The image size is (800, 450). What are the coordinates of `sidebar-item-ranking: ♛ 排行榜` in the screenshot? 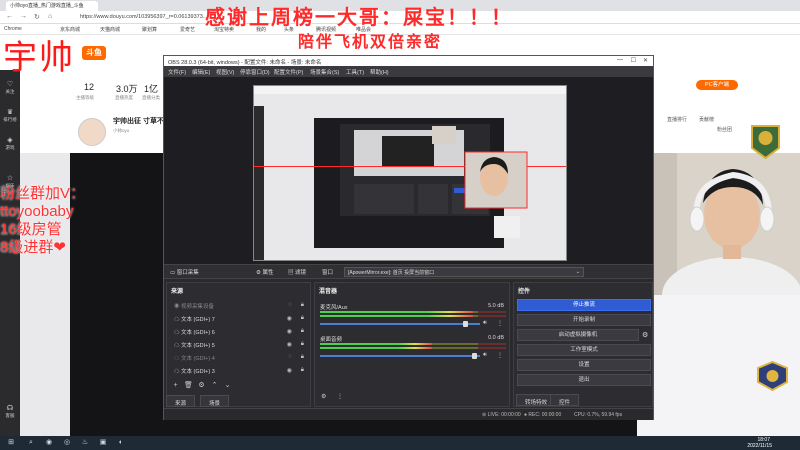 It's located at (10, 115).